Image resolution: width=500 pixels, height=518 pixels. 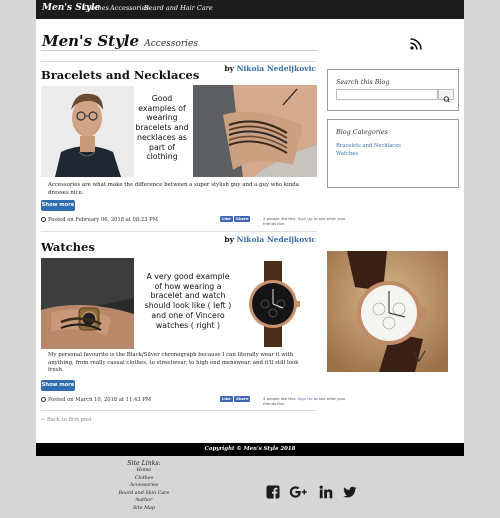 What do you see at coordinates (100, 400) in the screenshot?
I see `post-date-text: Posted on March 10, 2018 at 11:43 PM` at bounding box center [100, 400].